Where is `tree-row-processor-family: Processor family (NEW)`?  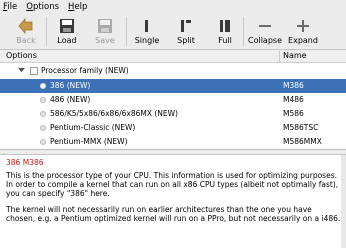
tree-row-processor-family: Processor family (NEW) is located at coordinates (173, 71).